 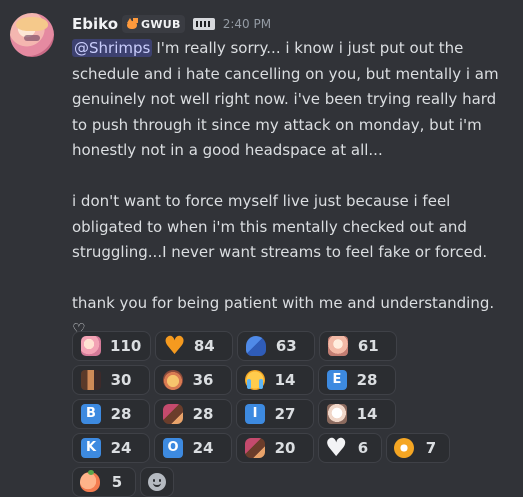 I want to click on reaction-button: 7, so click(x=418, y=448).